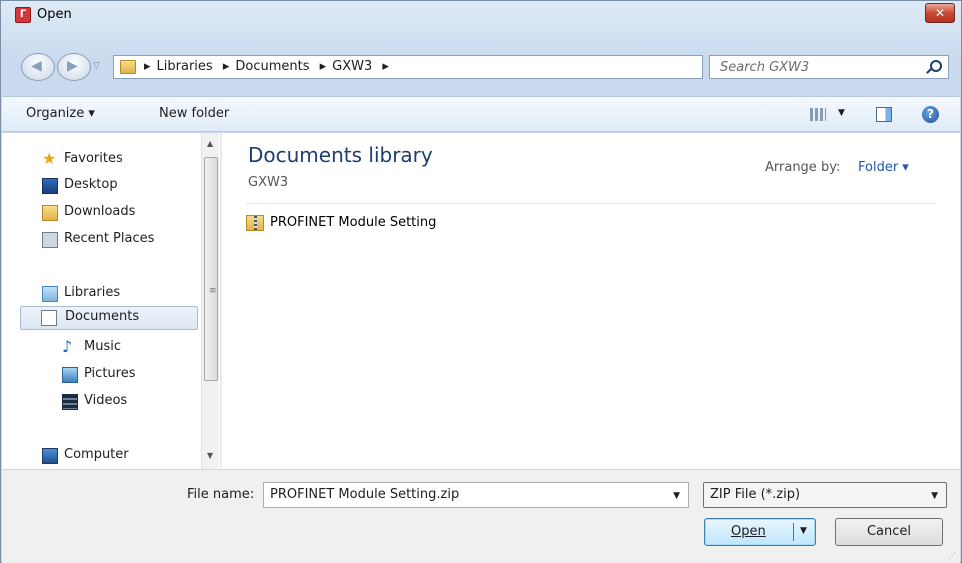 The height and width of the screenshot is (563, 962). I want to click on back-button: ◀, so click(38, 67).